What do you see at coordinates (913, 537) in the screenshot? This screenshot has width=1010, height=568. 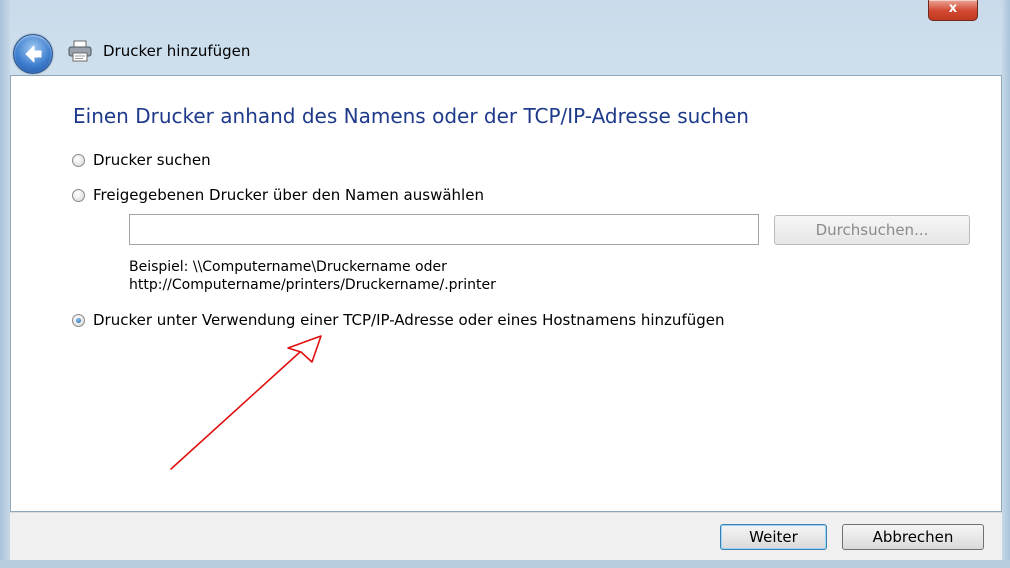 I see `cancel-button: Abbrechen` at bounding box center [913, 537].